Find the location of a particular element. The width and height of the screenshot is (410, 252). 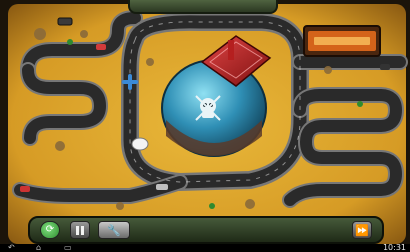

back-icon: ↶ is located at coordinates (11, 247).